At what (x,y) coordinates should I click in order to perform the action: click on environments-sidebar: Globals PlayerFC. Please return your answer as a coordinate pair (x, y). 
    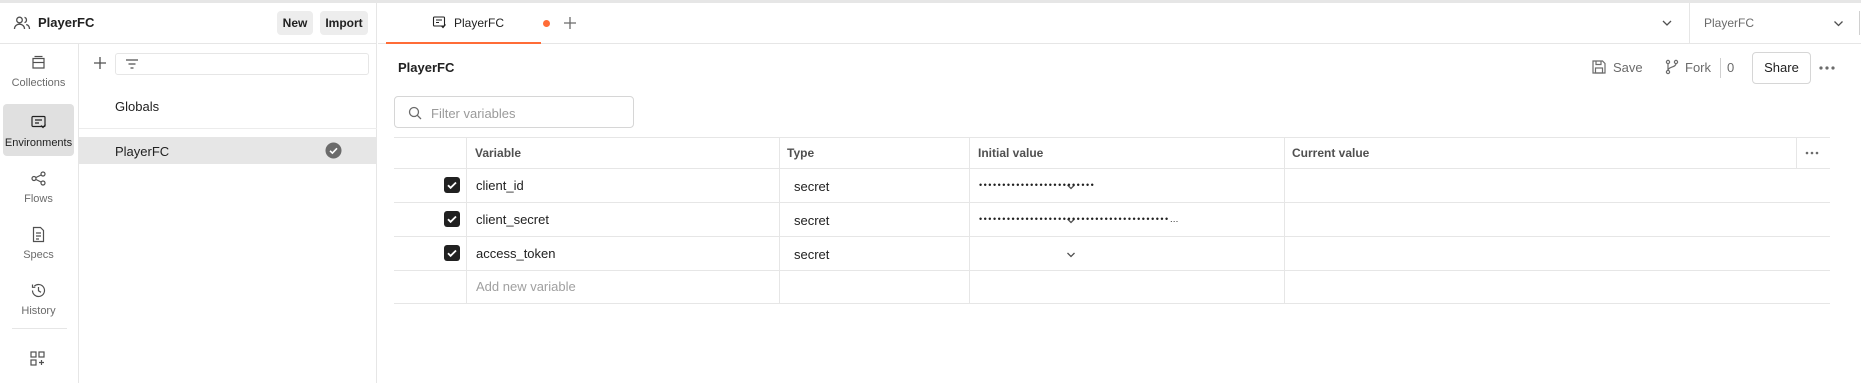
    Looking at the image, I should click on (228, 213).